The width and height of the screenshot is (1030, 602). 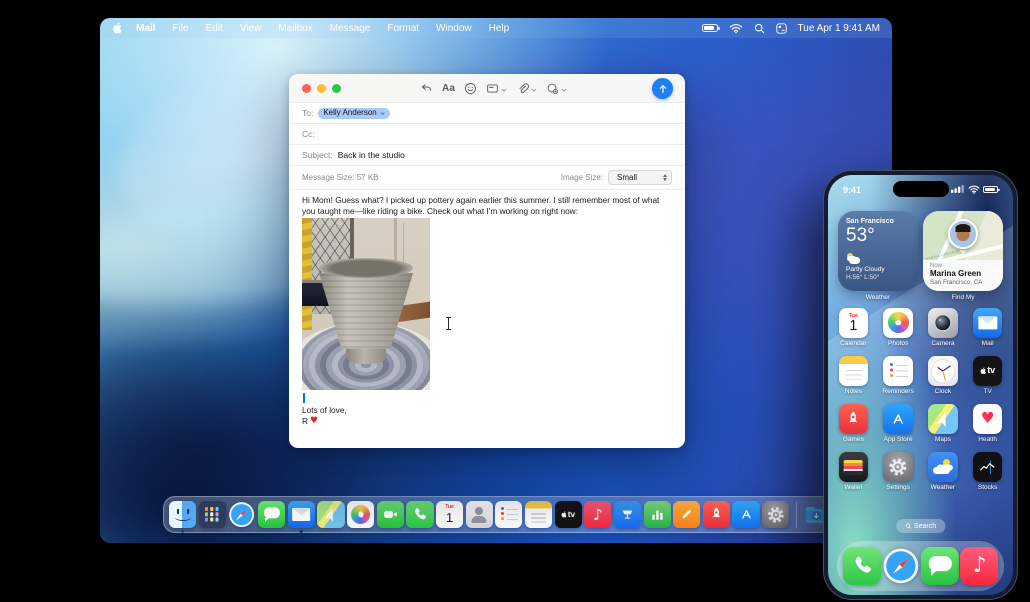 I want to click on iphone-dock-music-icon: ♪, so click(x=979, y=566).